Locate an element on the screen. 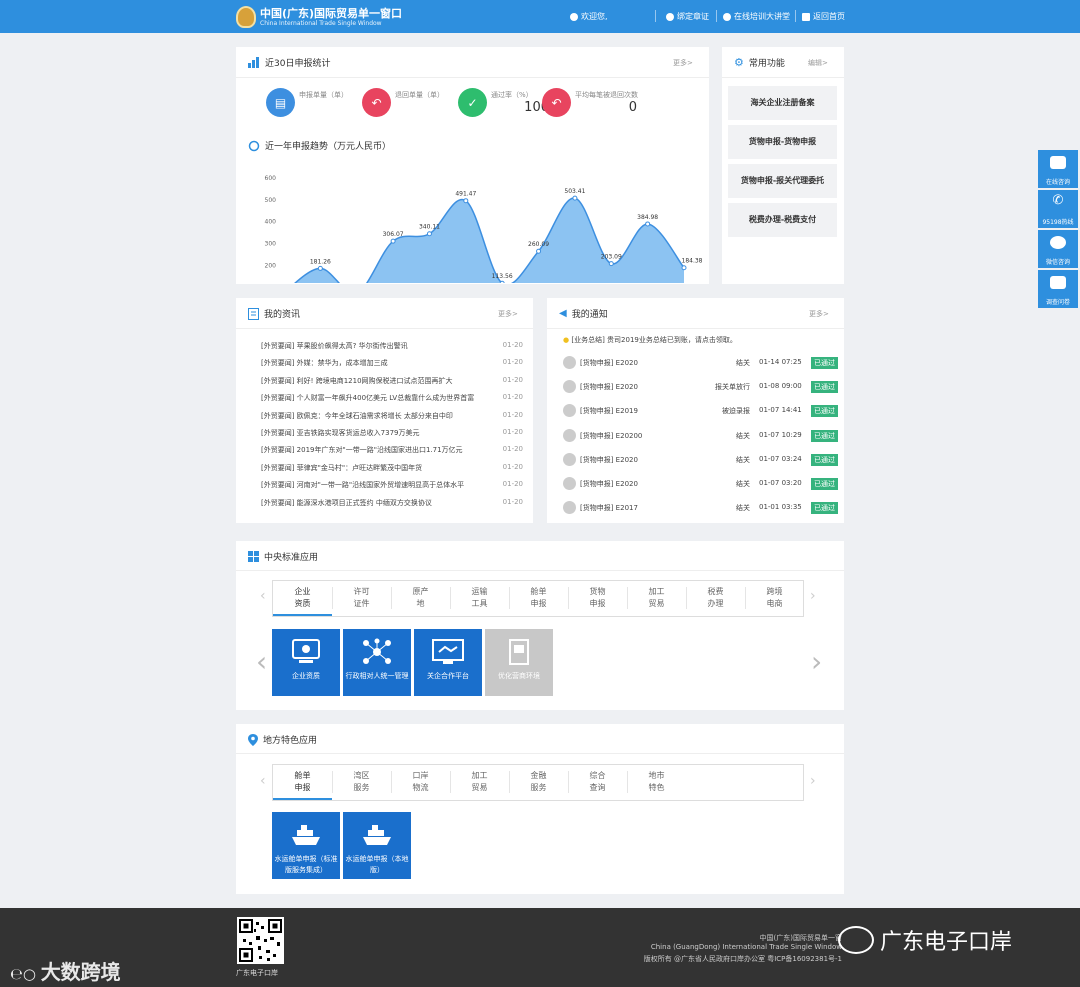 This screenshot has height=987, width=1080. app-tile-central-1: 行政相对人统一管理 is located at coordinates (377, 662).